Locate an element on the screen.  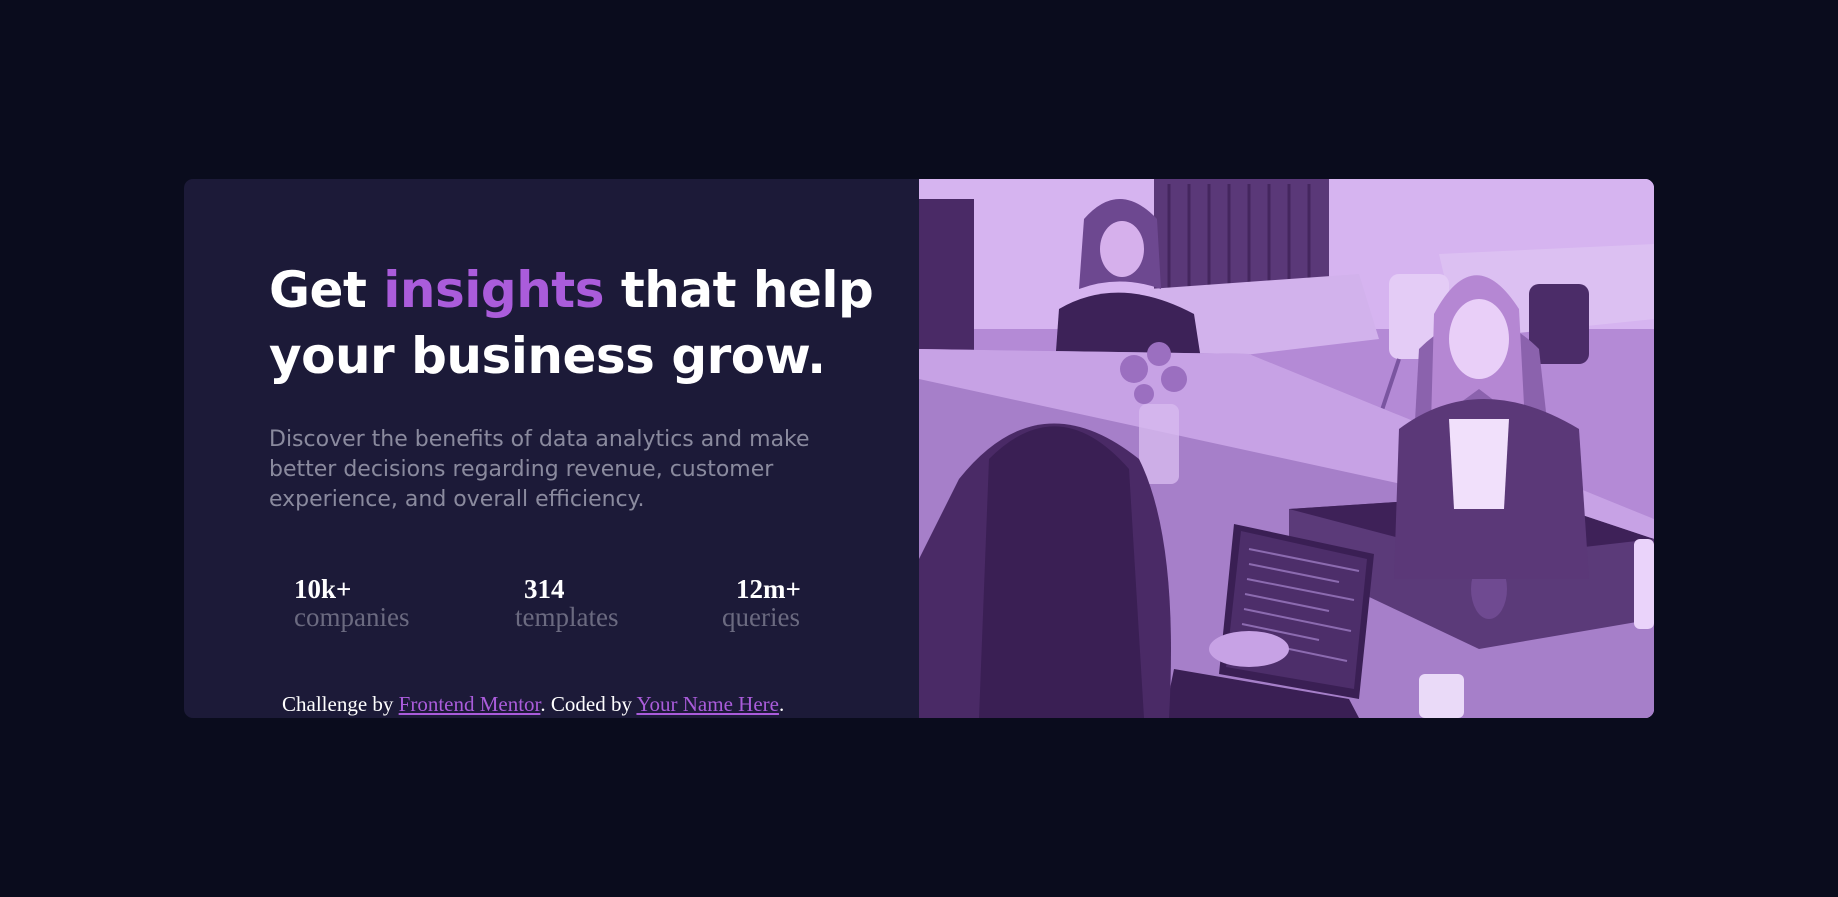
attribution-suffix: . is located at coordinates (781, 704).